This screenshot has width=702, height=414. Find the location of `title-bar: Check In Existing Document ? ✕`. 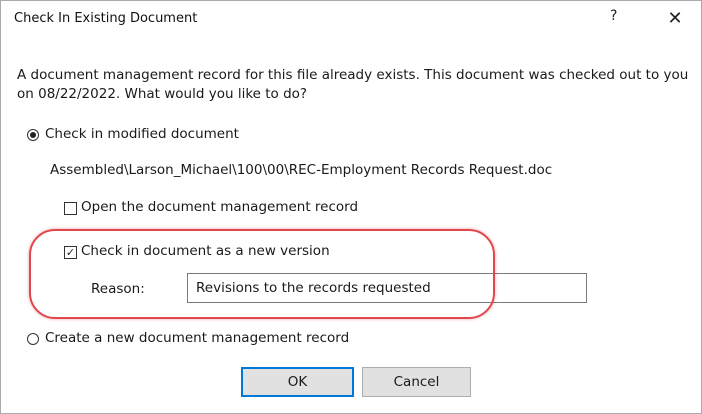

title-bar: Check In Existing Document ? ✕ is located at coordinates (351, 19).